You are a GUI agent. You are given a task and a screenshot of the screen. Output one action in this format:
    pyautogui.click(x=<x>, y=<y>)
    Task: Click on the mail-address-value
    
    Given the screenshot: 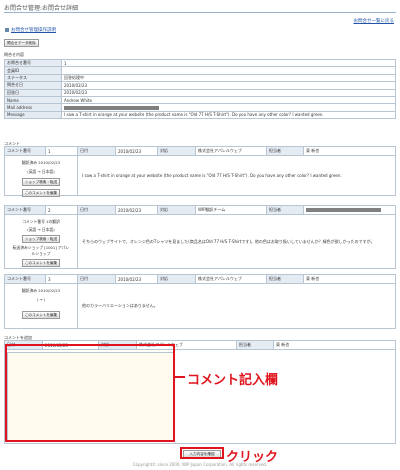 What is the action you would take?
    pyautogui.click(x=228, y=107)
    